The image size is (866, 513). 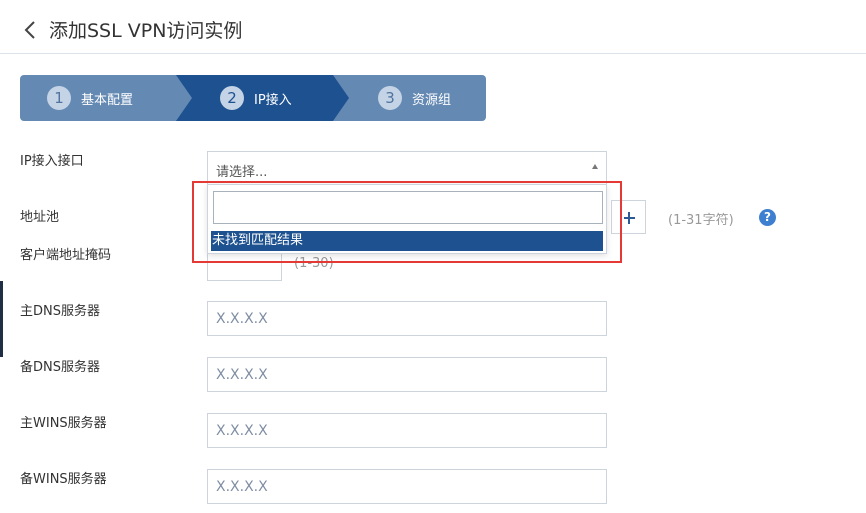 I want to click on step-basic-config: 1 基本配置, so click(x=108, y=98).